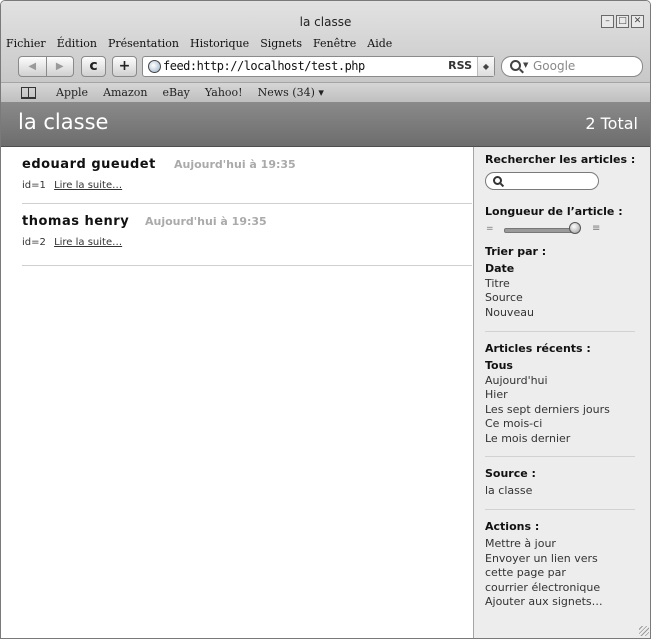 This screenshot has height=639, width=651. I want to click on action-email-link-cont: courrier électronique, so click(565, 588).